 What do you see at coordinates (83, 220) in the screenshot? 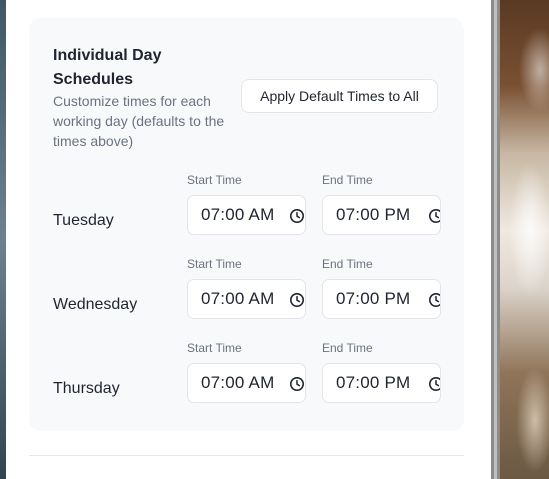
I see `day-label: Tuesday` at bounding box center [83, 220].